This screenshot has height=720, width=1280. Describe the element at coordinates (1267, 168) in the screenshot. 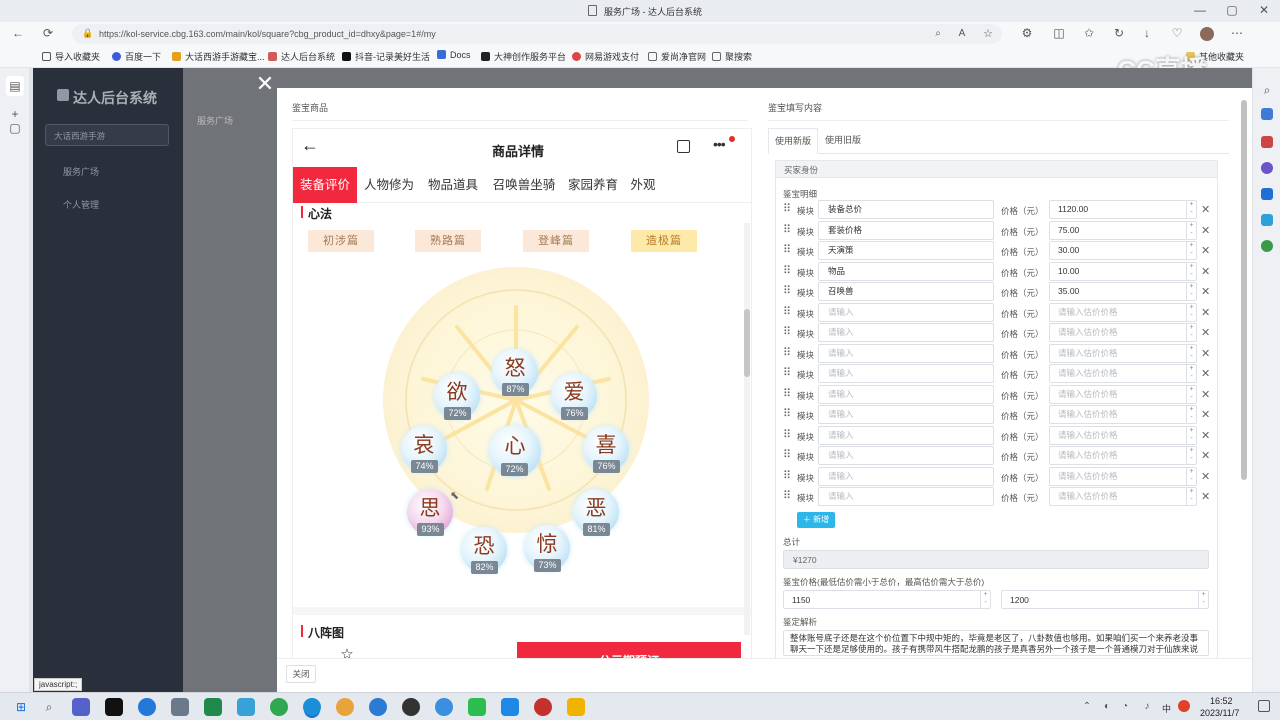

I see `tools-icon` at that location.